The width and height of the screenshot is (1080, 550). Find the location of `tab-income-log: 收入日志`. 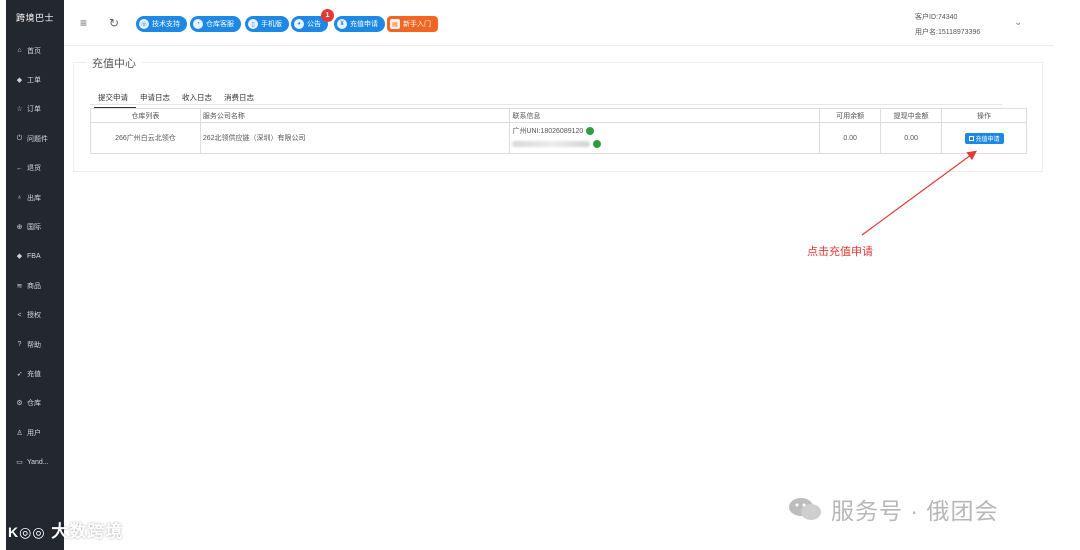

tab-income-log: 收入日志 is located at coordinates (199, 99).